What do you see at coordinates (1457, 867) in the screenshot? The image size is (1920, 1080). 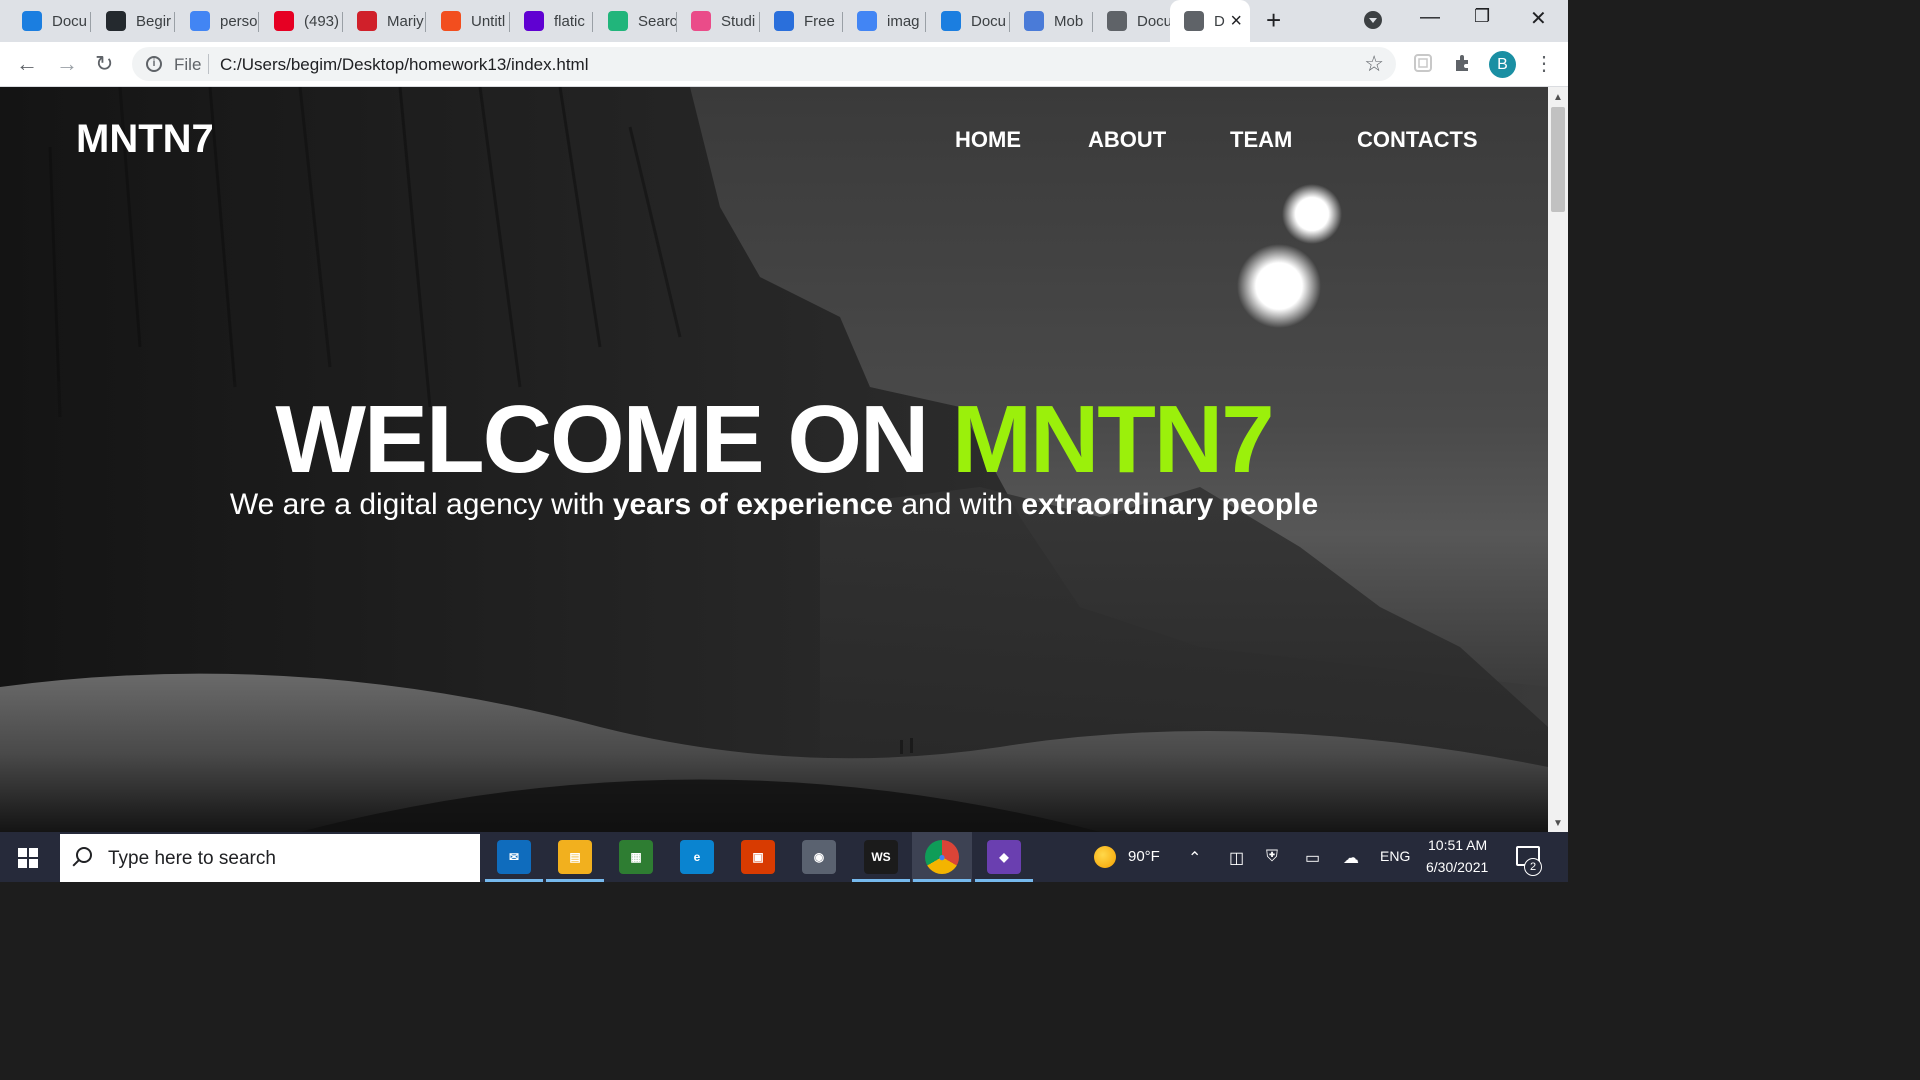 I see `clock-date: 6/30/2021` at bounding box center [1457, 867].